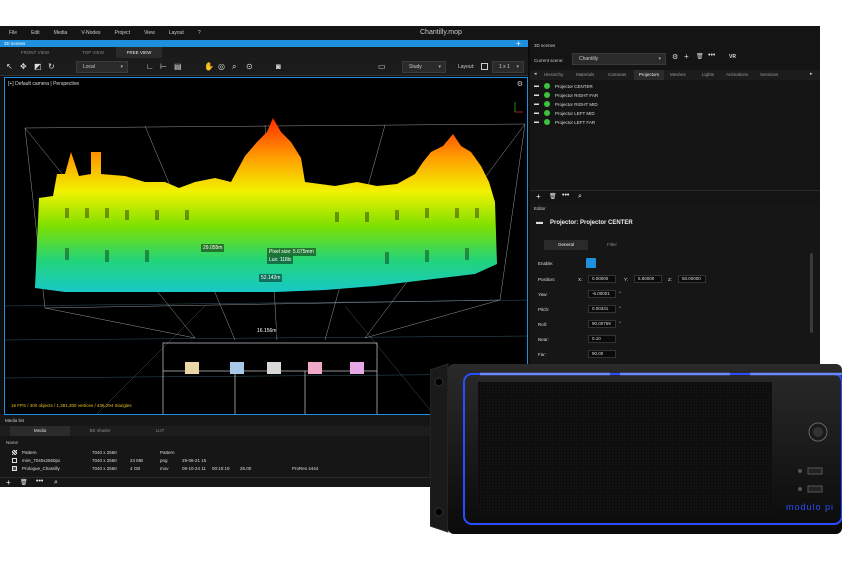 The width and height of the screenshot is (842, 561). What do you see at coordinates (221, 66) in the screenshot?
I see `orbit-icon: ◎` at bounding box center [221, 66].